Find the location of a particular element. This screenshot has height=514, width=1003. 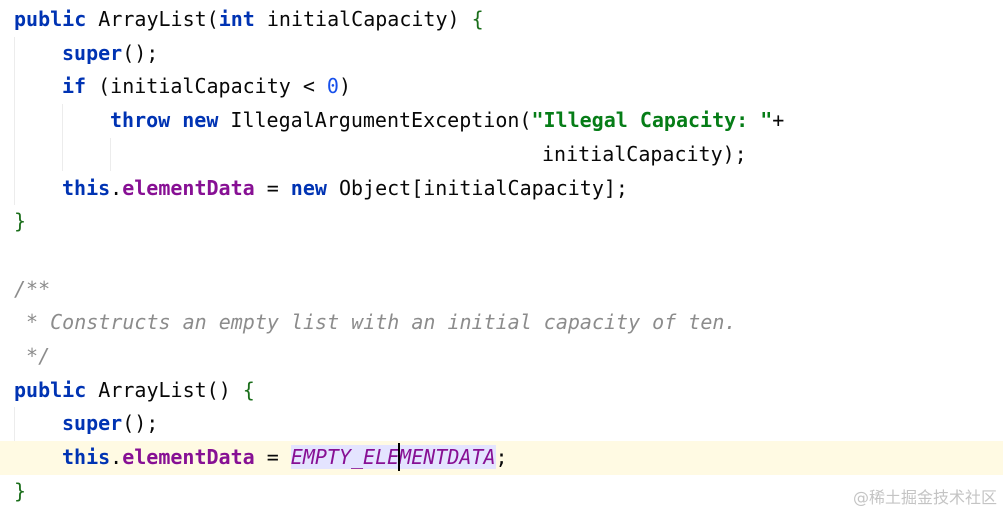

code-line: public ArrayList() { is located at coordinates (501, 391).